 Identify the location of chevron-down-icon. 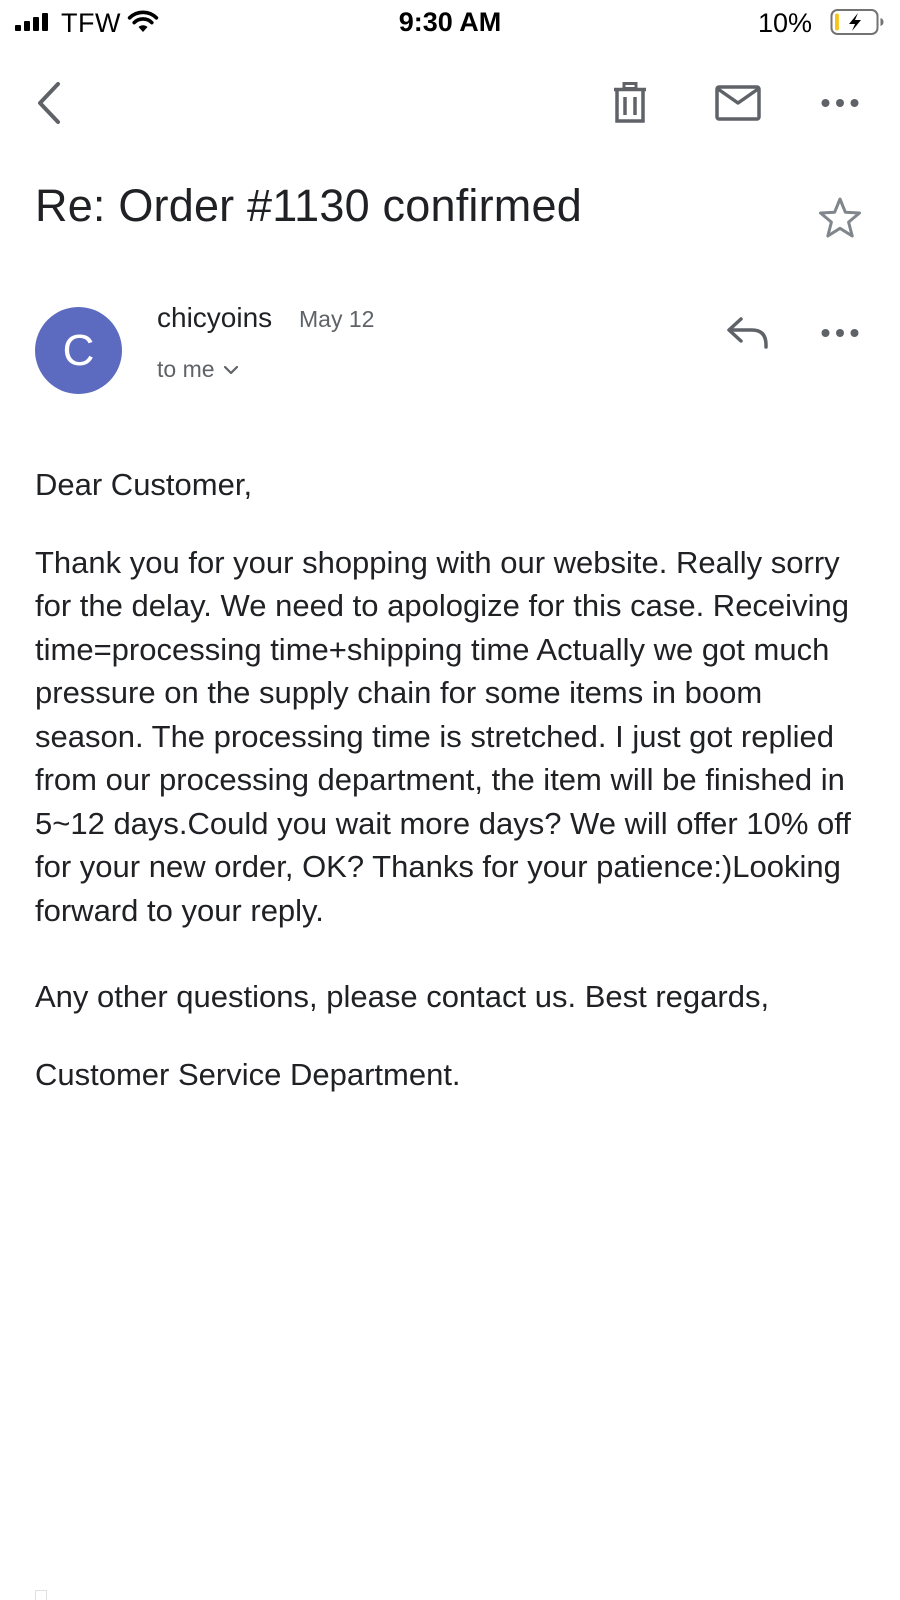
(230, 369).